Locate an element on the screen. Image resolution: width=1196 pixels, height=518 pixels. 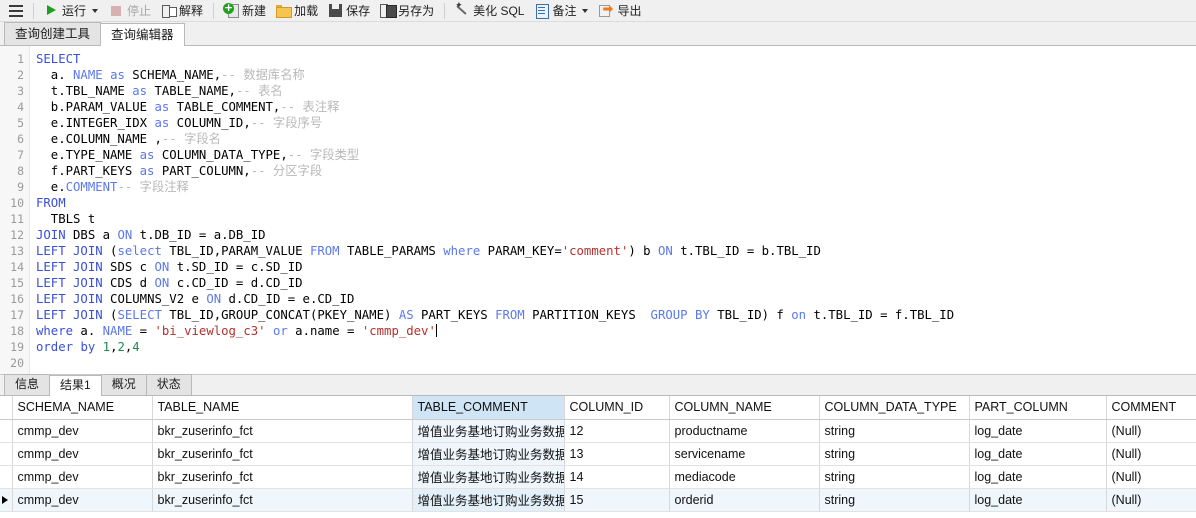
grid-cell: orderid is located at coordinates (744, 500).